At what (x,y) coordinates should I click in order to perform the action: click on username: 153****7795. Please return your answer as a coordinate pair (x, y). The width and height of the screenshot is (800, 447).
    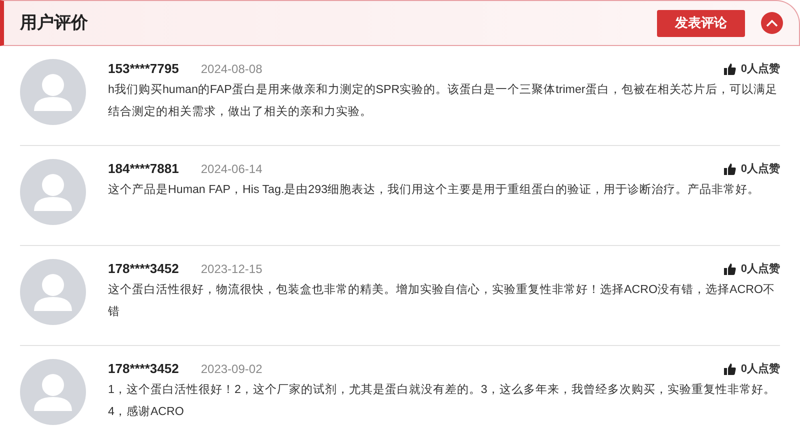
    Looking at the image, I should click on (143, 69).